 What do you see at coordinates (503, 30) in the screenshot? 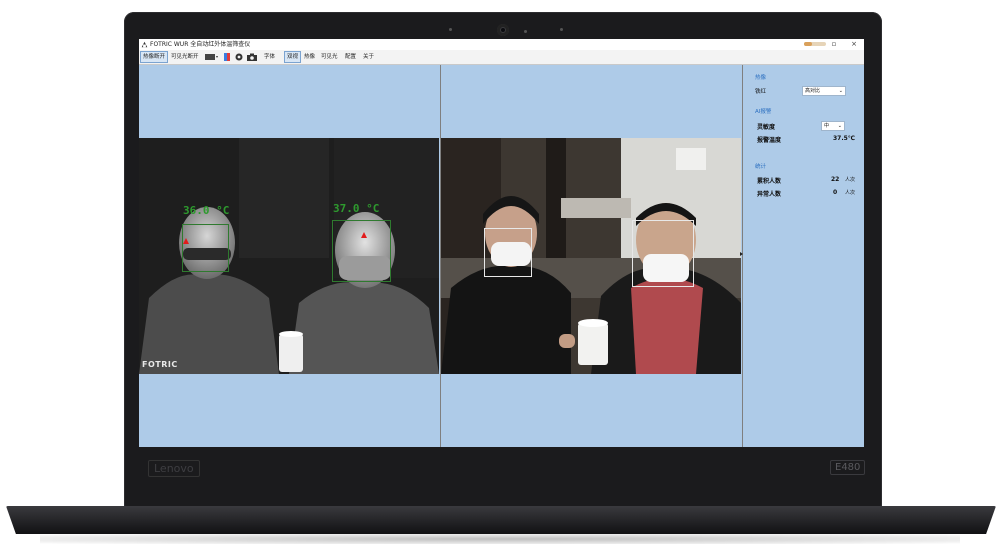
I see `webcam-icon` at bounding box center [503, 30].